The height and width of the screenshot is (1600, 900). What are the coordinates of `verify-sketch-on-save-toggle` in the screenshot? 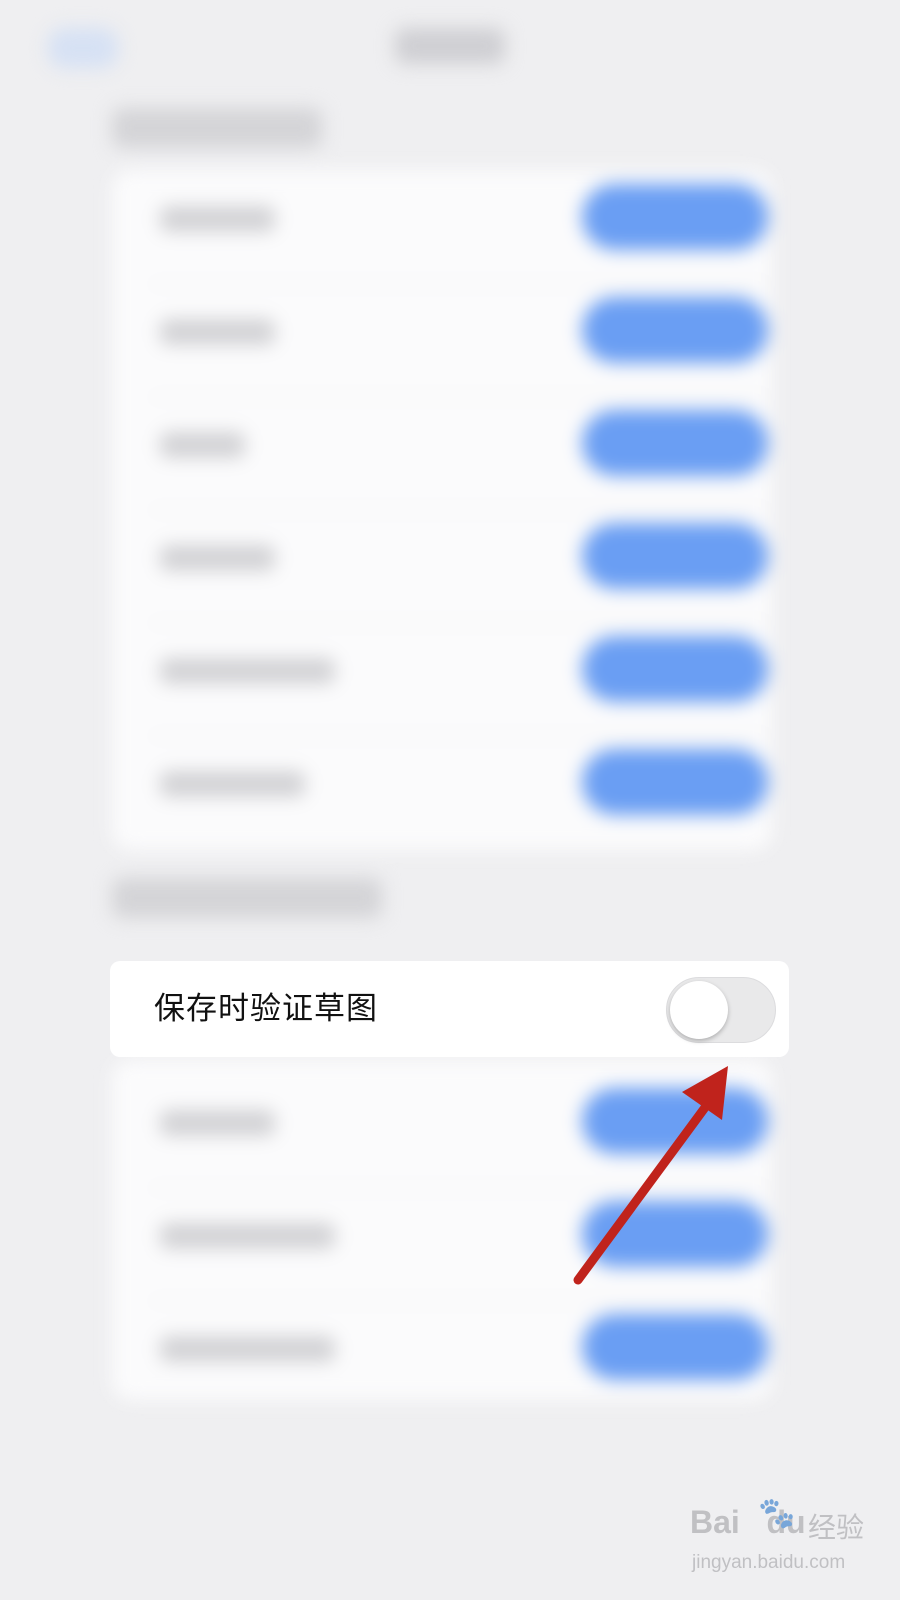 It's located at (721, 1010).